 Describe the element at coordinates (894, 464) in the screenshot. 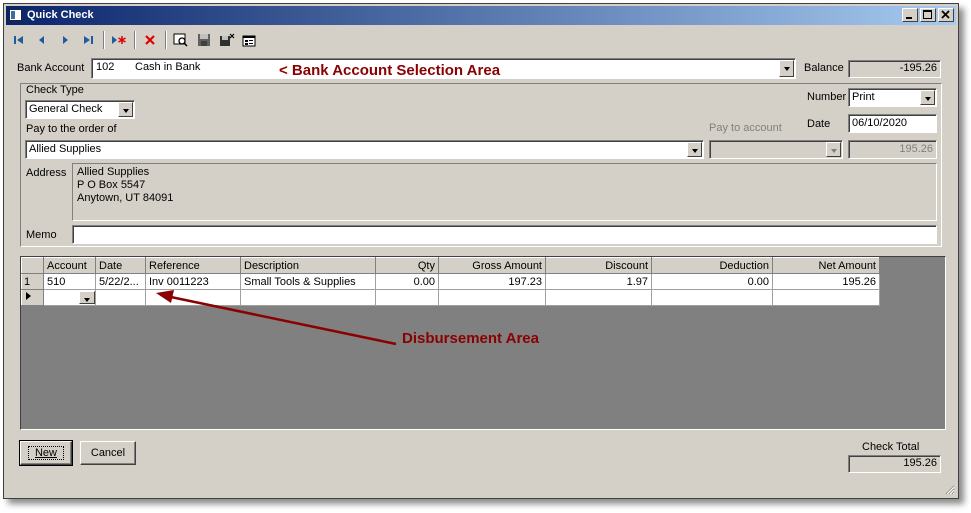

I see `check-total-field: 195.26` at that location.